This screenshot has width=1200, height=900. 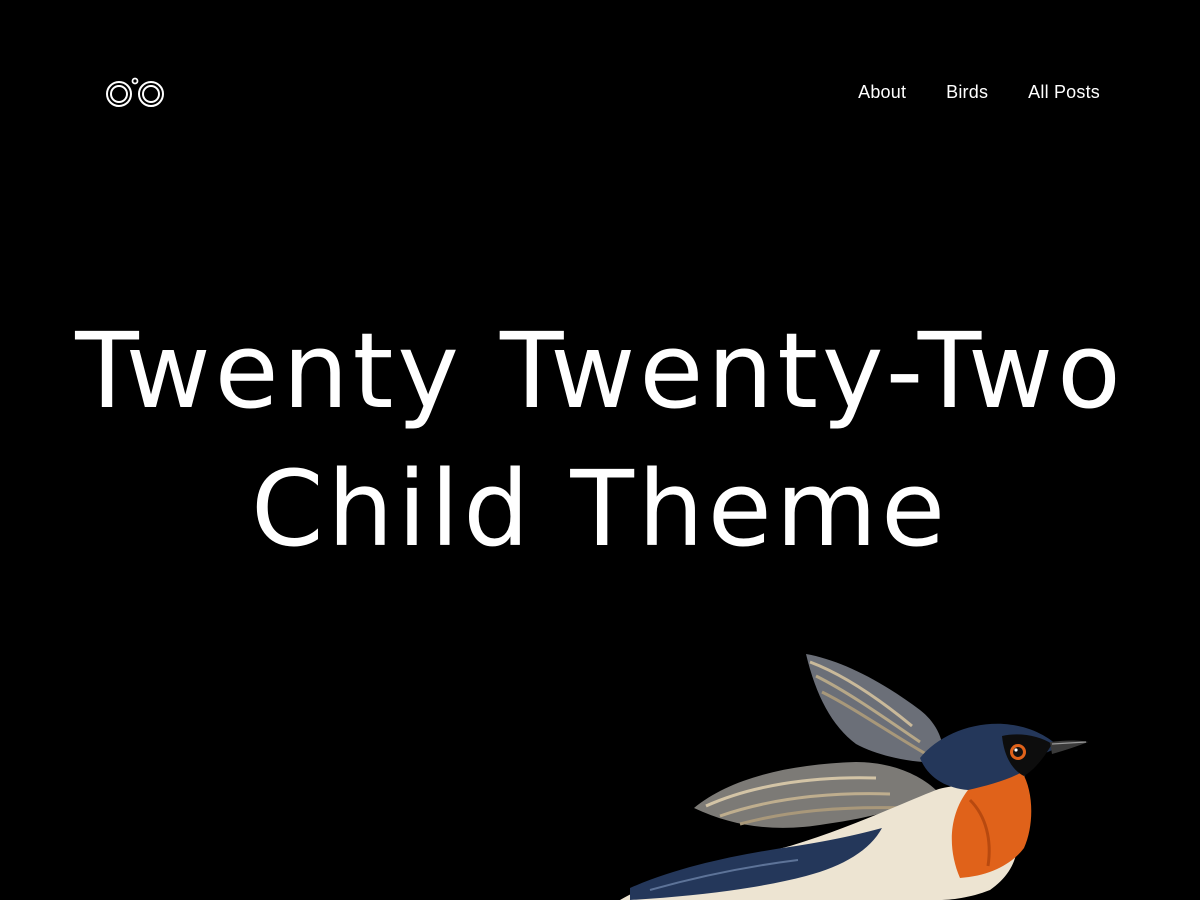 What do you see at coordinates (967, 92) in the screenshot?
I see `nav-link-birds: Birds` at bounding box center [967, 92].